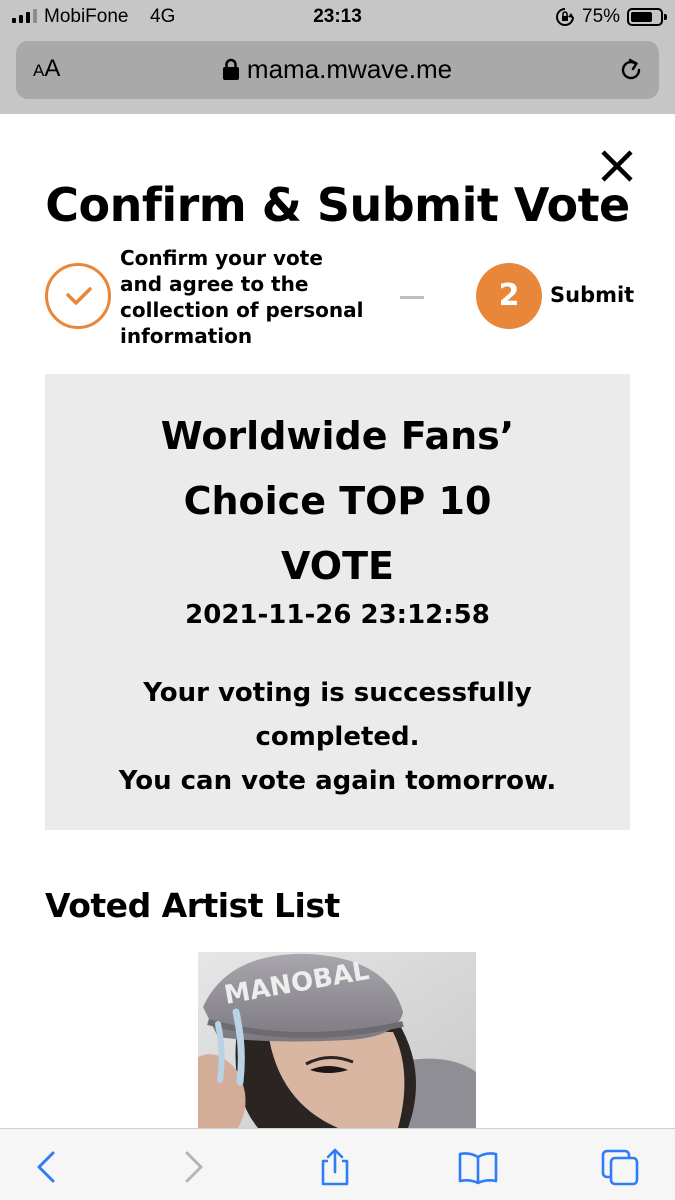  I want to click on battery-icon, so click(645, 17).